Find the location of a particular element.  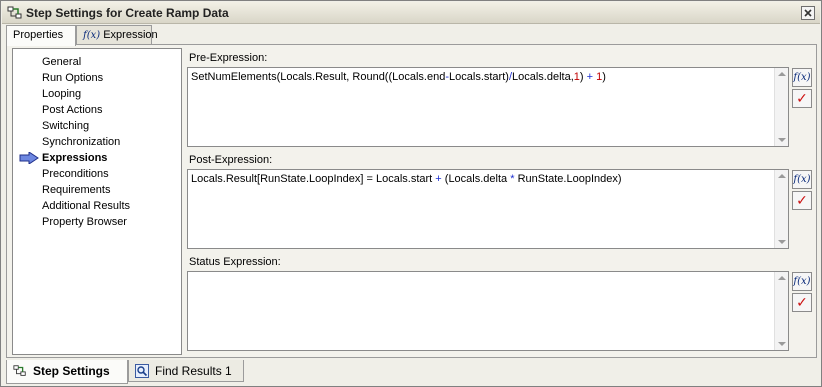

nav-item-synchronization: Synchronization is located at coordinates (81, 142).